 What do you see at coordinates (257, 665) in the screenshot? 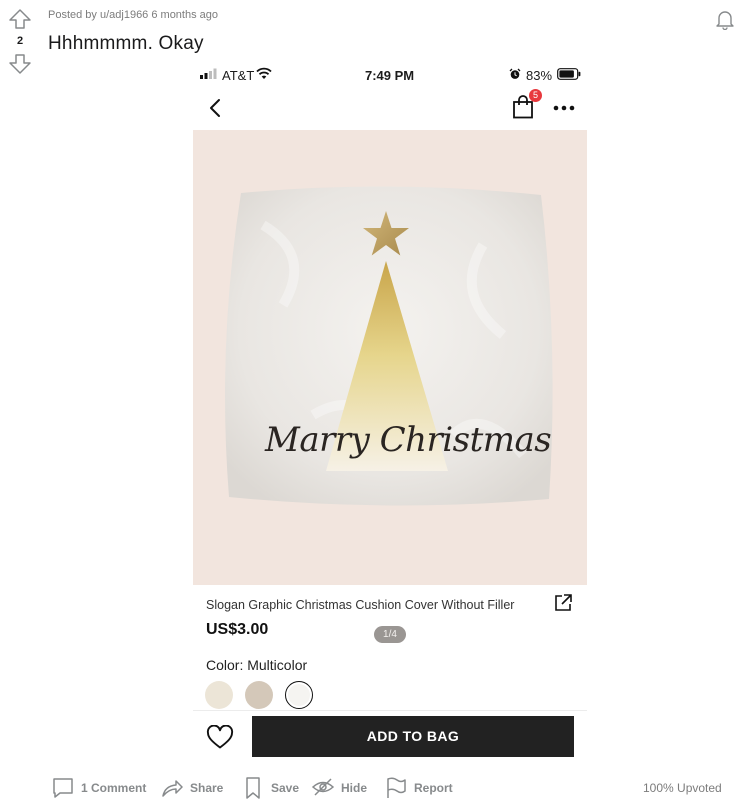
I see `color-label: Color: Multicolor` at bounding box center [257, 665].